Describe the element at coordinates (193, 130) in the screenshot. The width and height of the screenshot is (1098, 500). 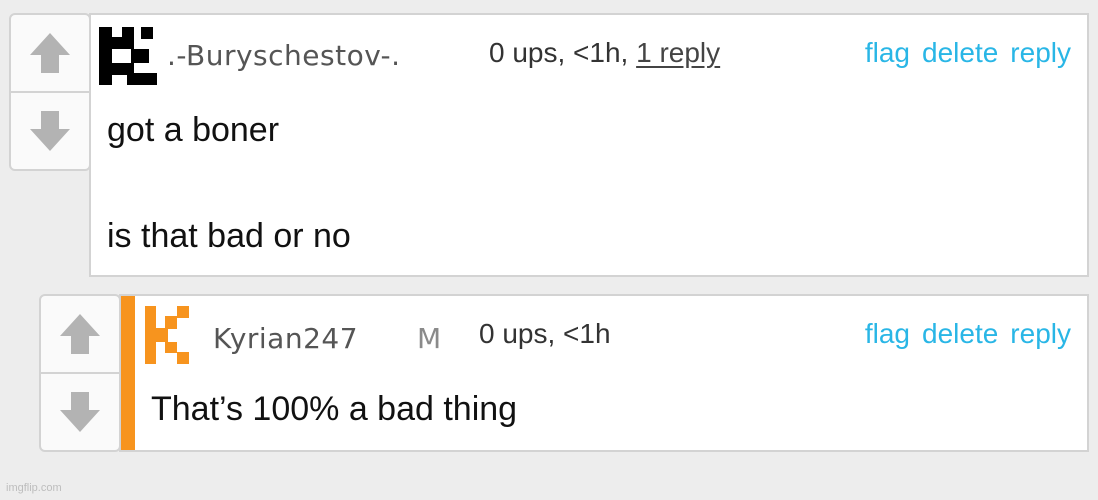
I see `comment-text-line: got a boner` at that location.